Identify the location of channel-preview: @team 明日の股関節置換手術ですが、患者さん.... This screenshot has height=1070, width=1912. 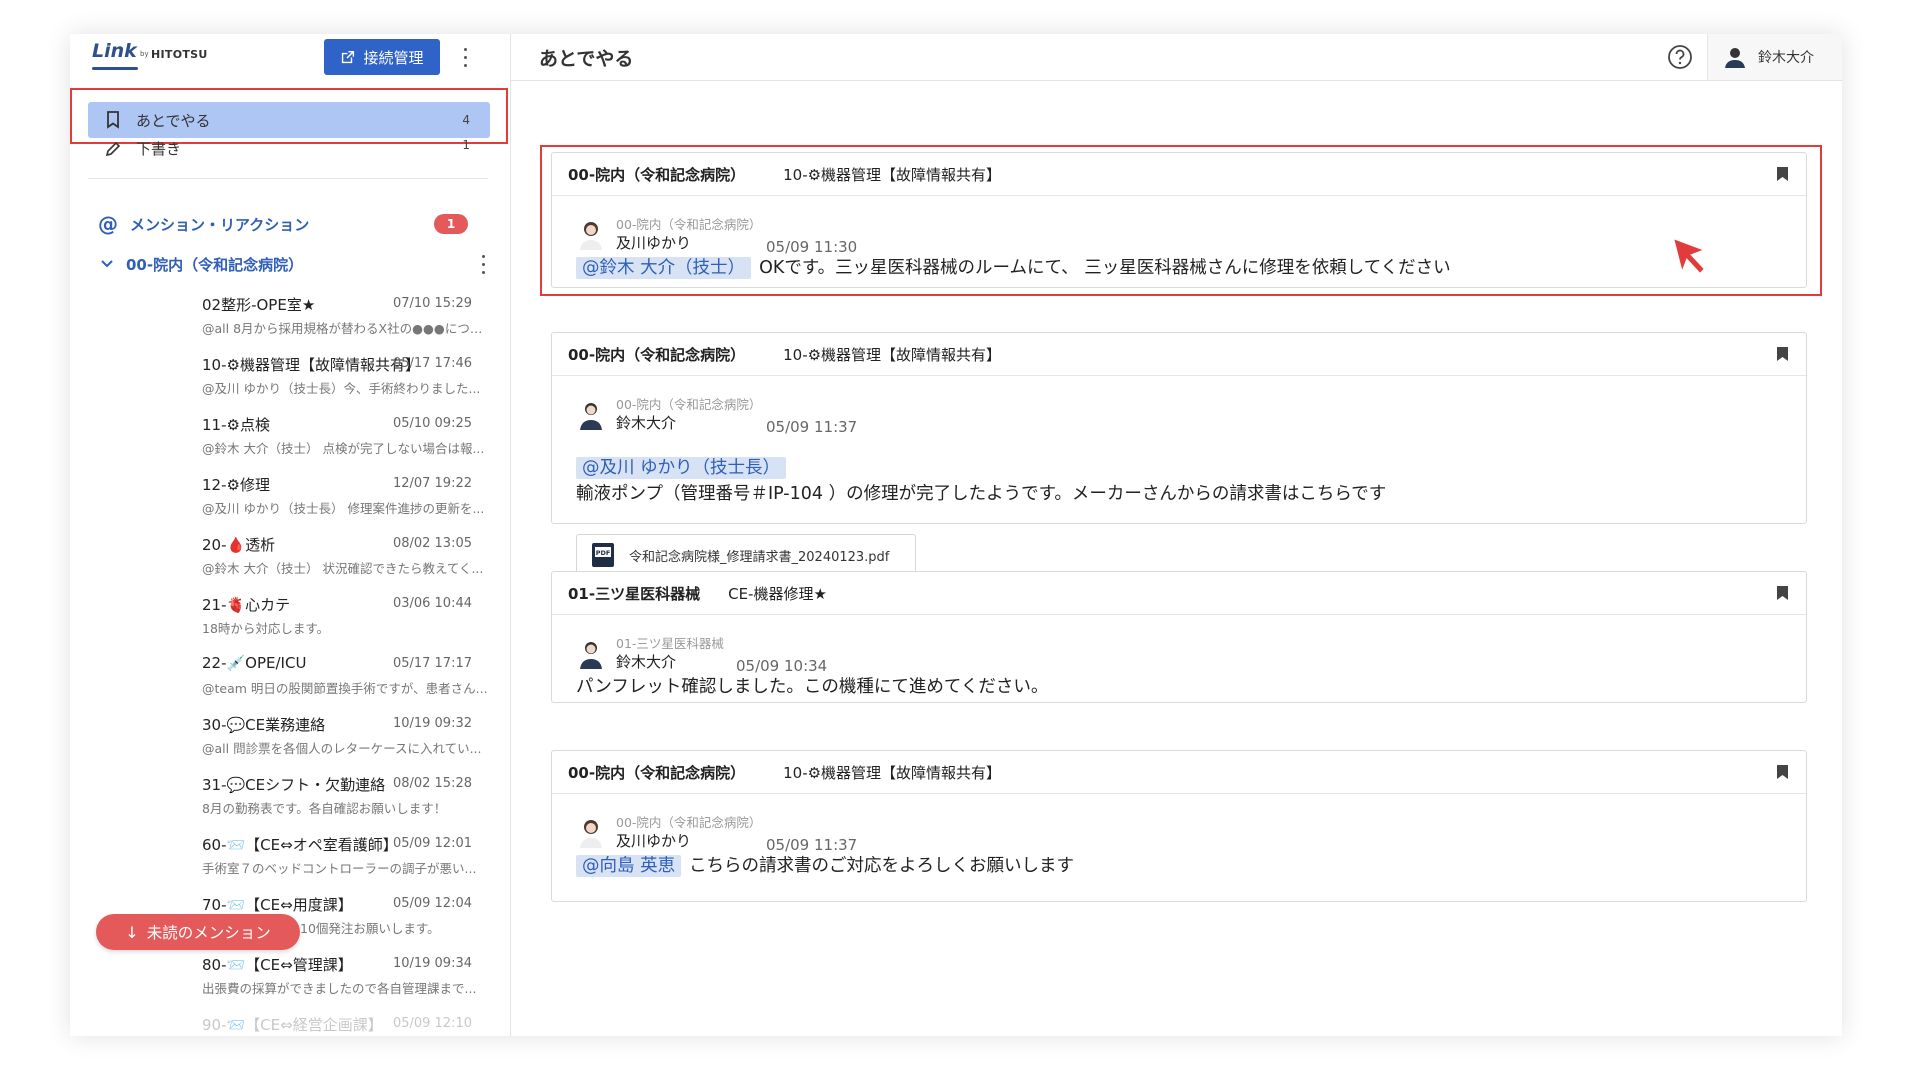
(345, 688).